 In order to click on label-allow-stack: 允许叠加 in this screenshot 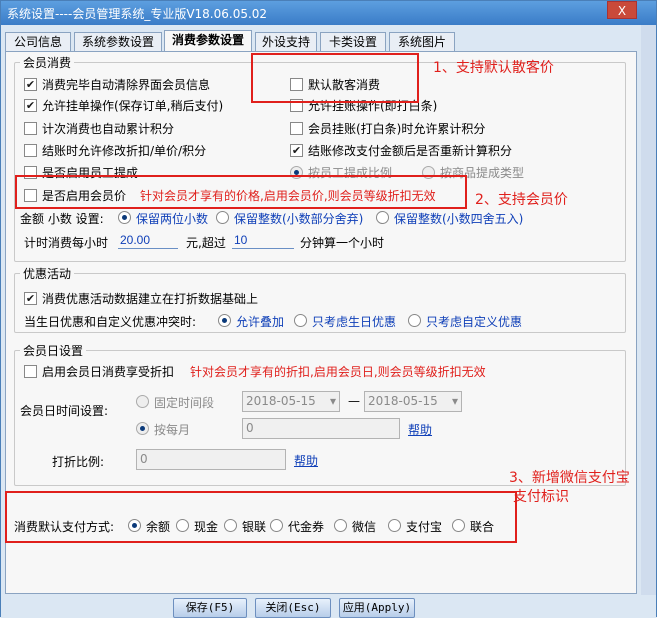, I will do `click(260, 322)`.